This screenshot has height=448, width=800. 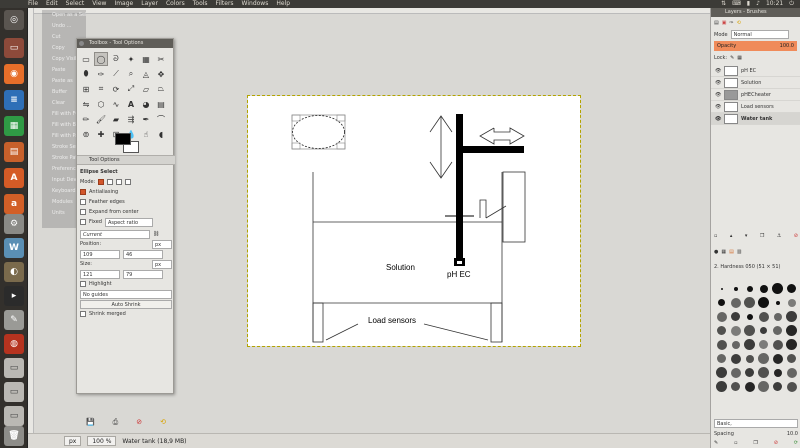 What do you see at coordinates (131, 119) in the screenshot?
I see `airbrush-icon: ⇶` at bounding box center [131, 119].